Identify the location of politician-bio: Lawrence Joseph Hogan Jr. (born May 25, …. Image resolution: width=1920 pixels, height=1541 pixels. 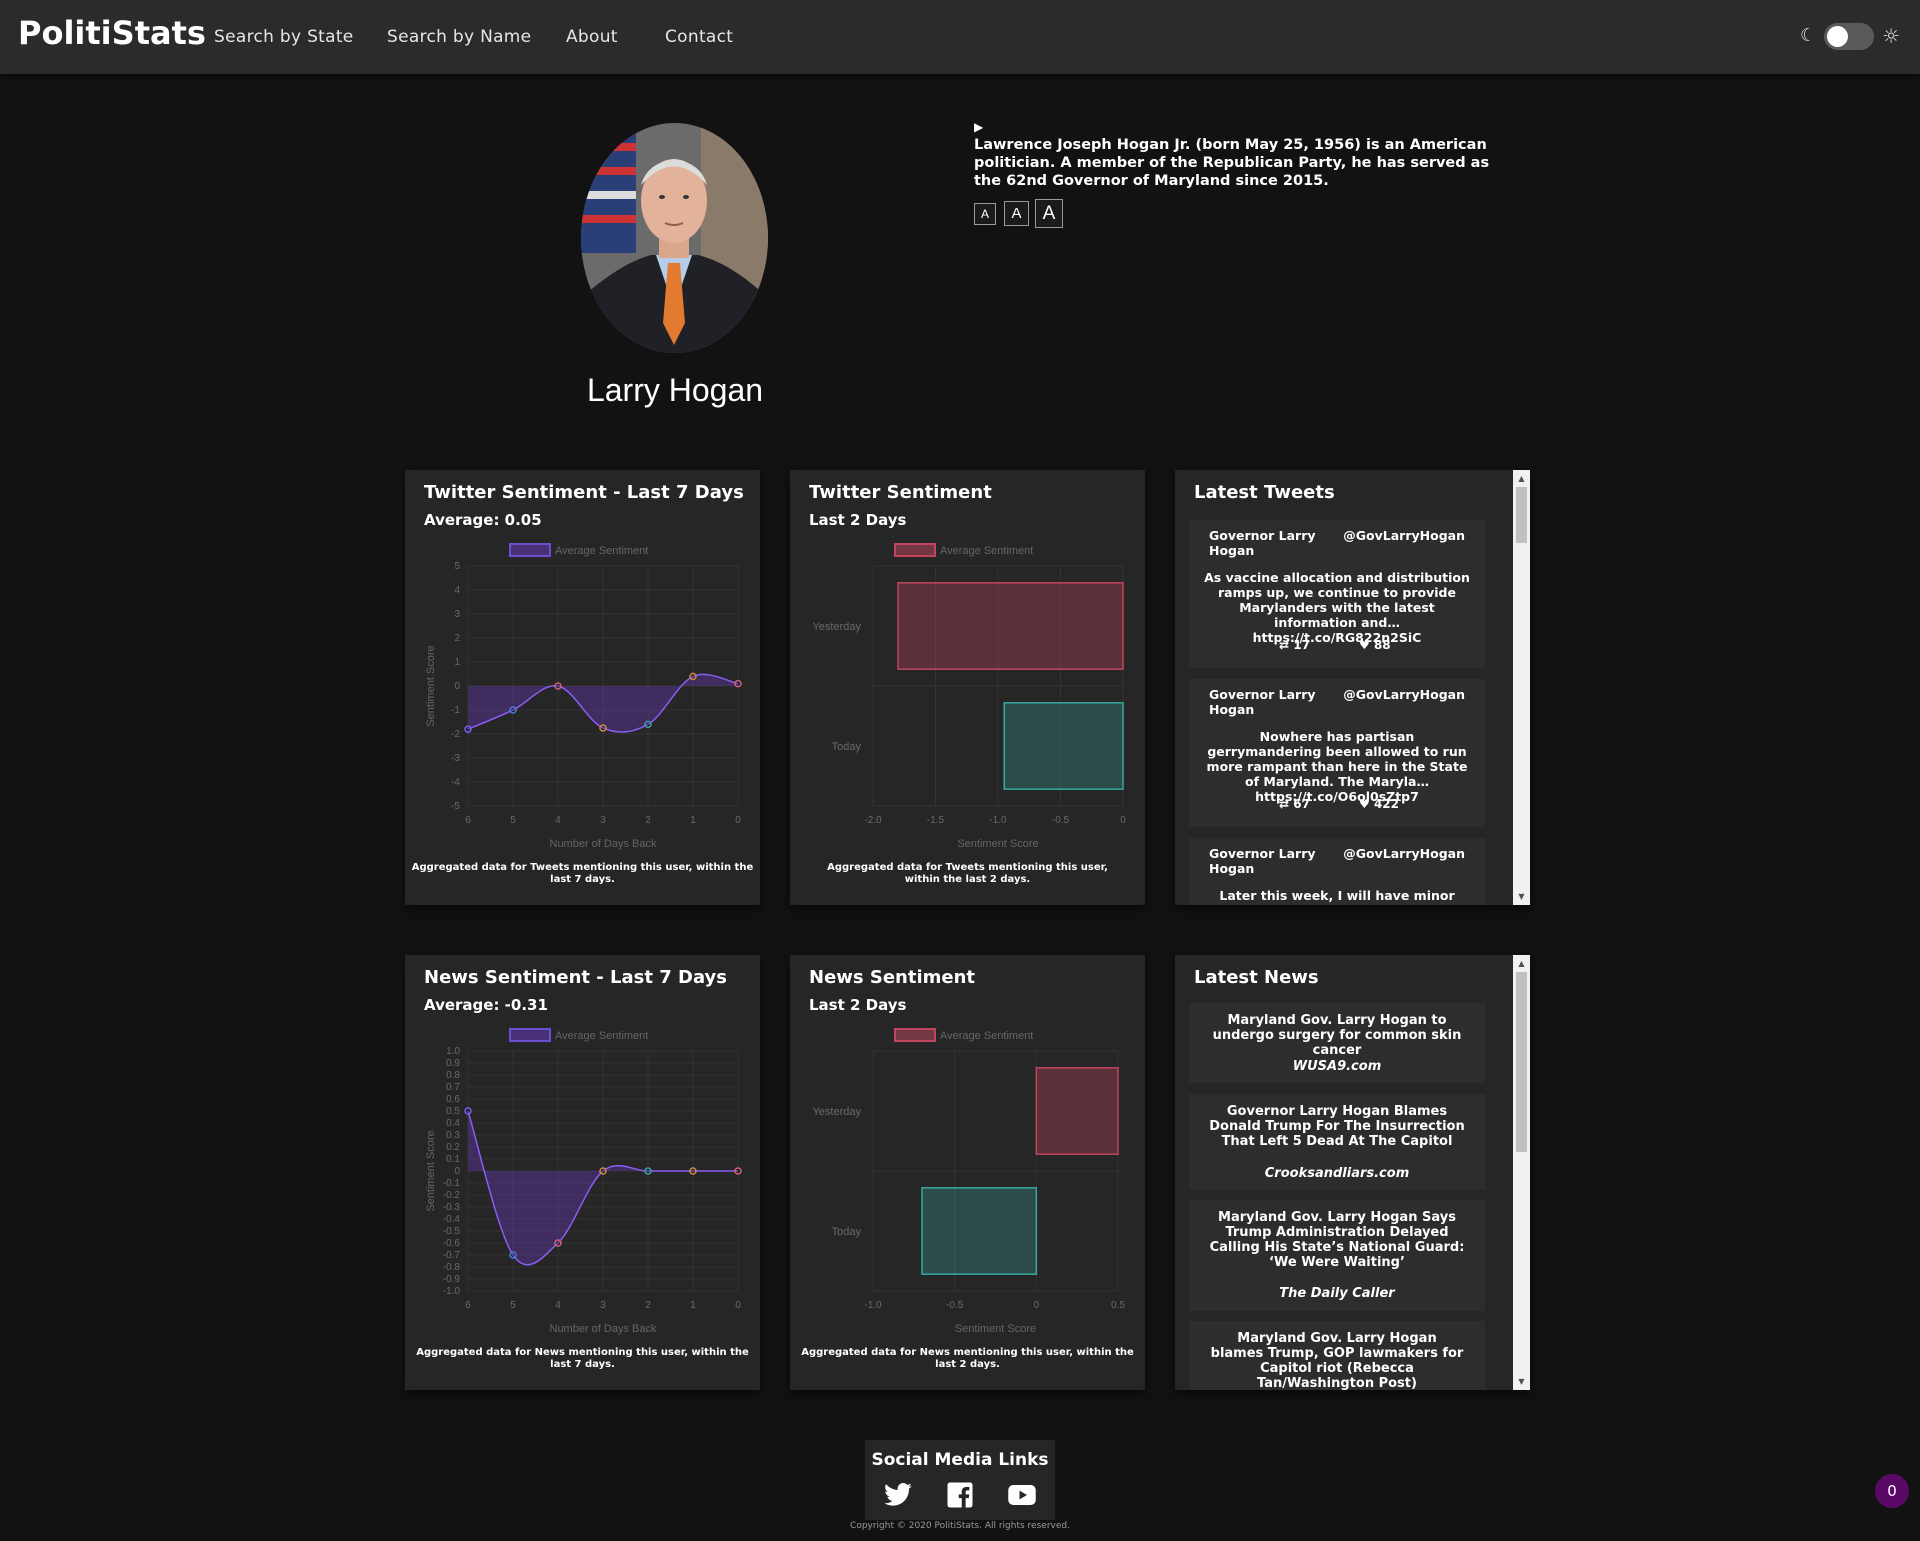
(1232, 163).